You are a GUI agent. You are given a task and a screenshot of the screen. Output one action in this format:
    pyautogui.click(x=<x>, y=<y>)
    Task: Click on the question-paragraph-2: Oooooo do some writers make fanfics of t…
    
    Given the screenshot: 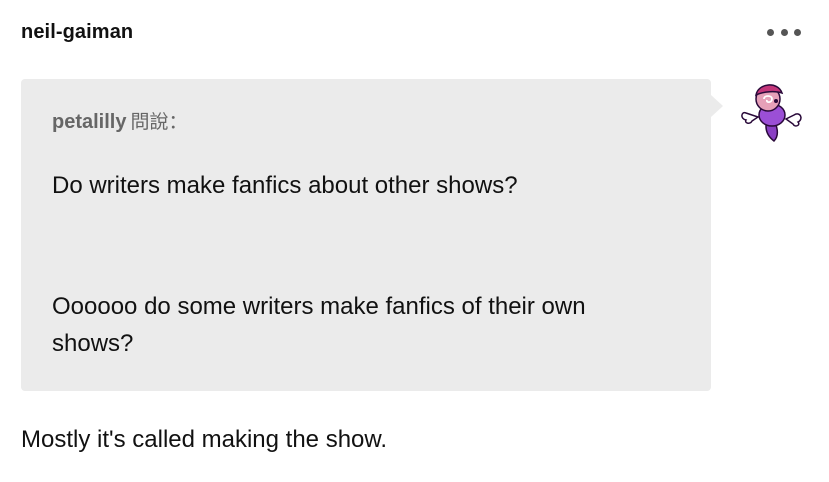 What is the action you would take?
    pyautogui.click(x=319, y=325)
    